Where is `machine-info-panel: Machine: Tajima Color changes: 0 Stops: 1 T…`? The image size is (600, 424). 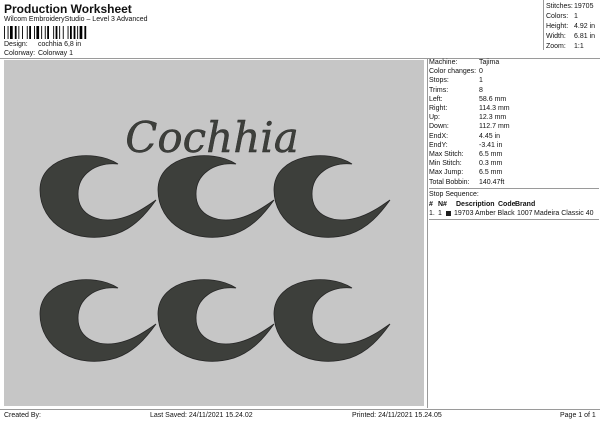 machine-info-panel: Machine: Tajima Color changes: 0 Stops: 1 T… is located at coordinates (514, 139).